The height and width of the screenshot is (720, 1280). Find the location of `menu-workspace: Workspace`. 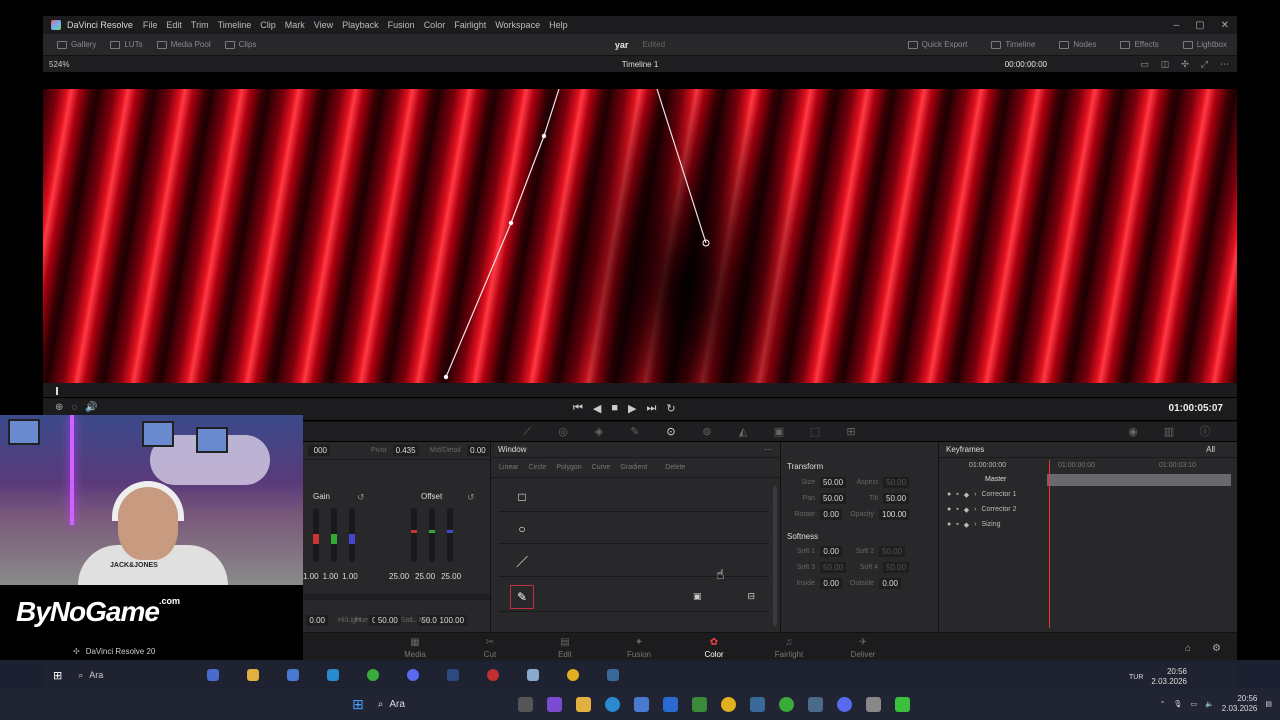

menu-workspace: Workspace is located at coordinates (517, 25).